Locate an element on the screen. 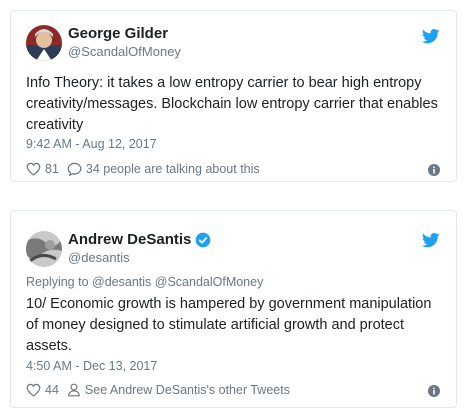 The height and width of the screenshot is (420, 468). other-tweets-link: See Andrew DeSantis's other Tweets is located at coordinates (178, 390).